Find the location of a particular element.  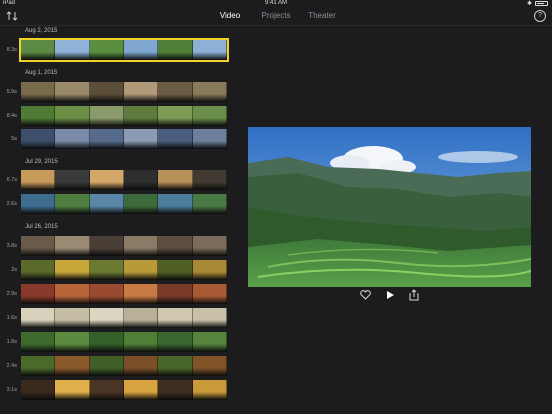

share-button is located at coordinates (414, 295).